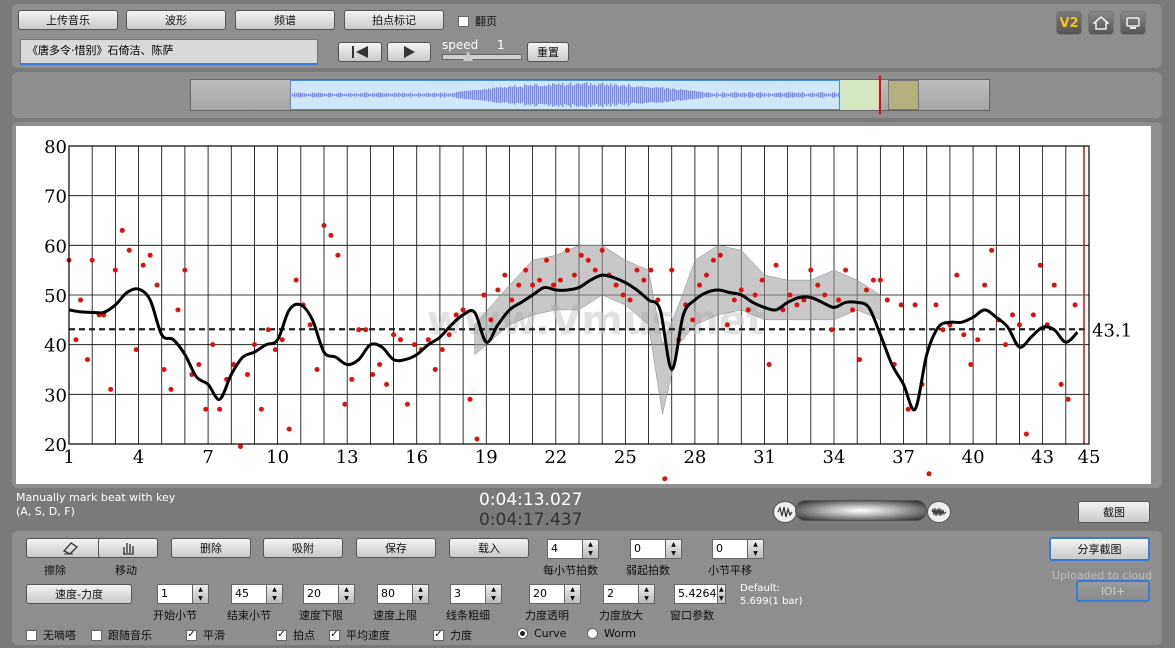  What do you see at coordinates (468, 56) in the screenshot?
I see `speed-slider-thumb` at bounding box center [468, 56].